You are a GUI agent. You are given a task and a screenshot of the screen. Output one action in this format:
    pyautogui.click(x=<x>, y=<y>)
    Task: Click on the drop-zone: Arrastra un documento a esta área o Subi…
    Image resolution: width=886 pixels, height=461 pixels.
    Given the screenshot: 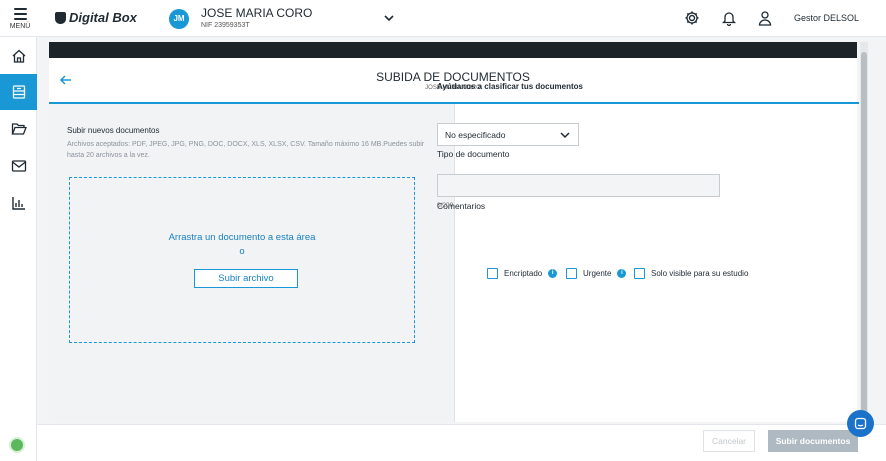 What is the action you would take?
    pyautogui.click(x=242, y=260)
    